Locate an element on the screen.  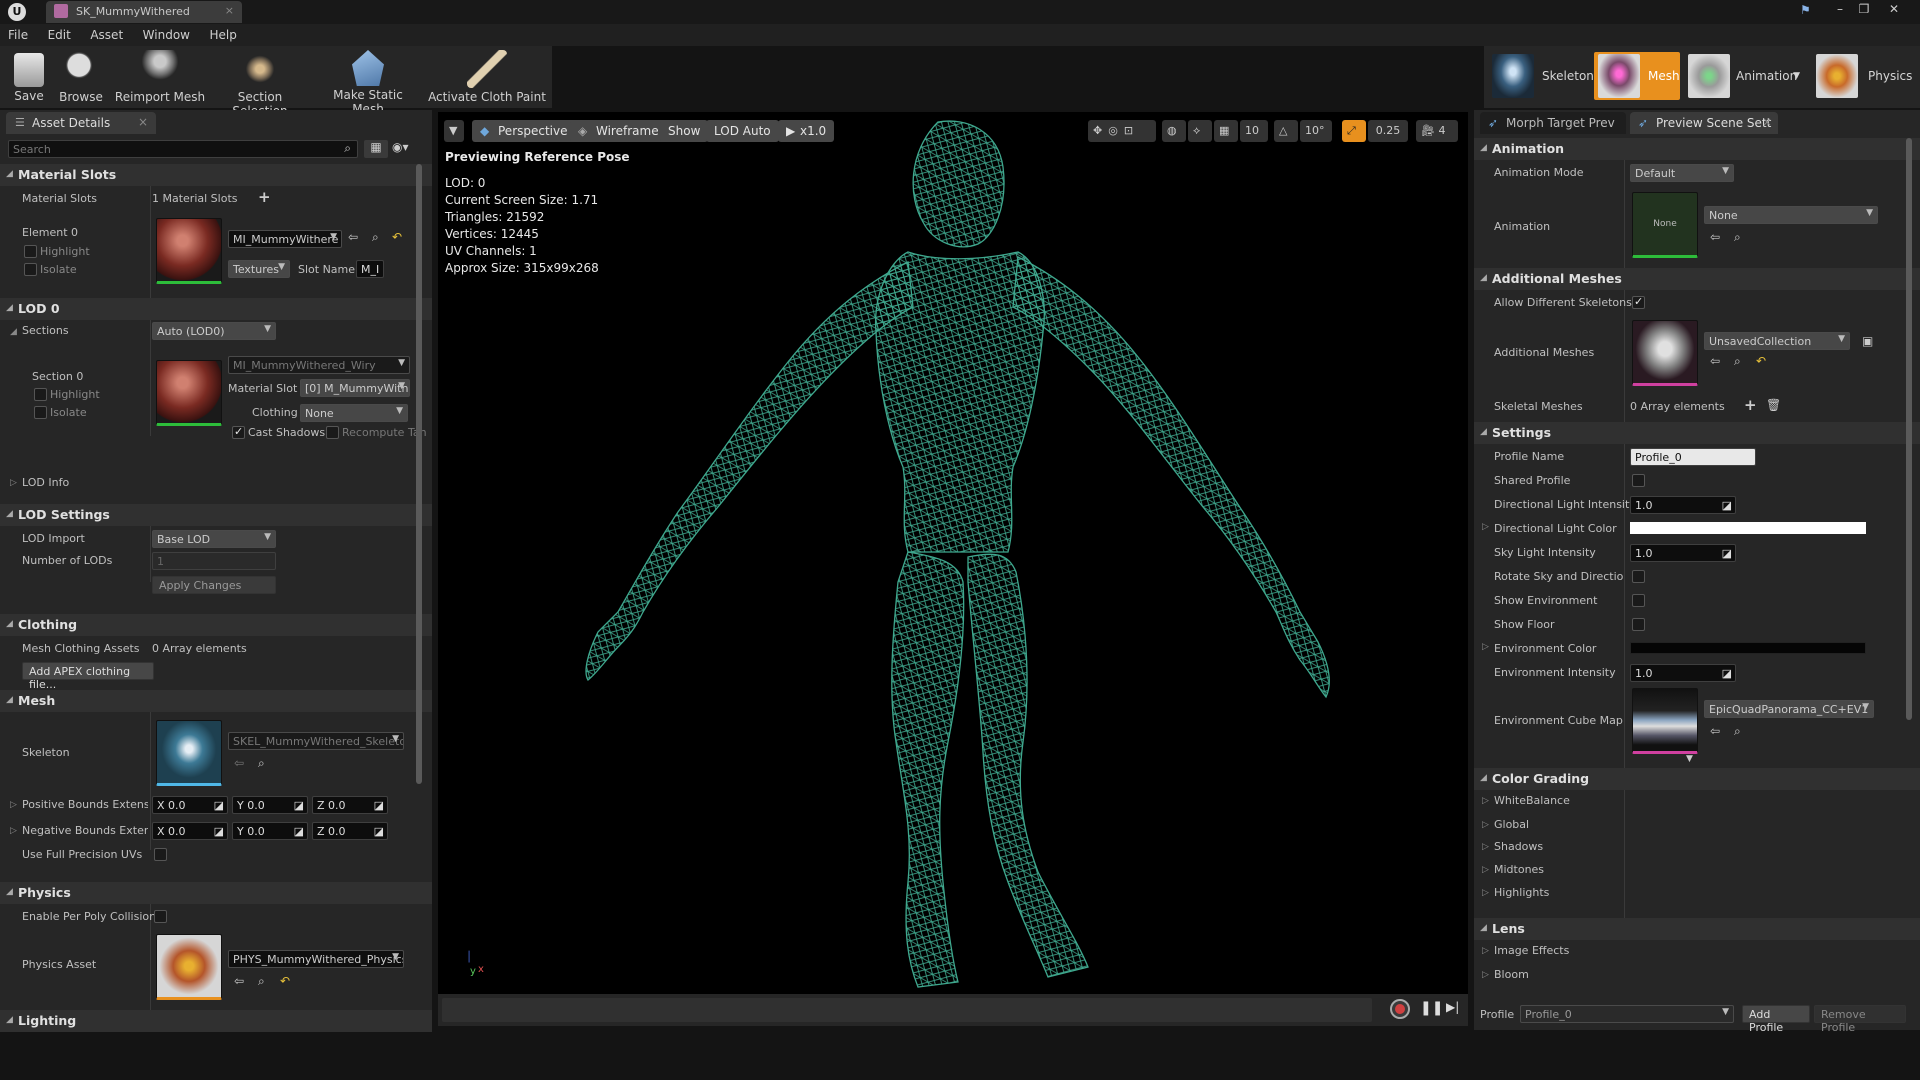
directional-light-color-swatch is located at coordinates (1748, 528).